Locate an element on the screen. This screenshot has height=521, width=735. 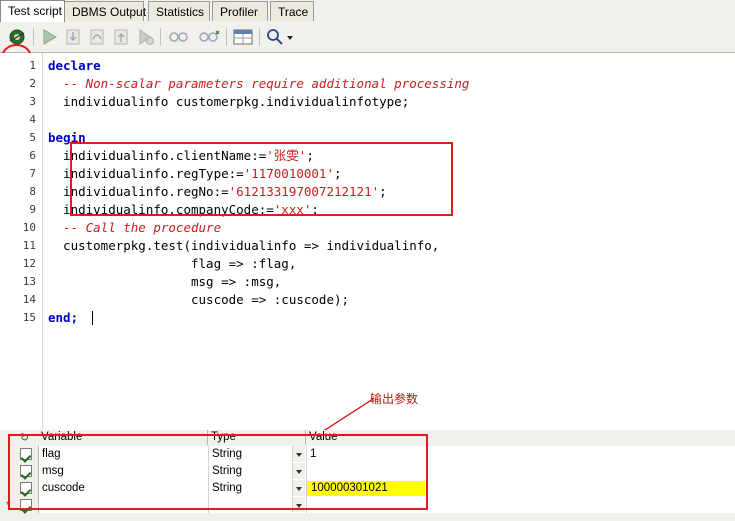
line-number: 15 is located at coordinates (29, 317).